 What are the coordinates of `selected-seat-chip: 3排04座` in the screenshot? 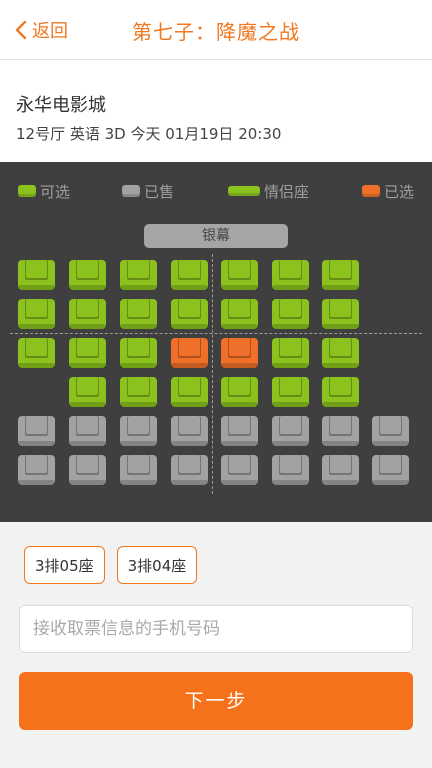 It's located at (157, 565).